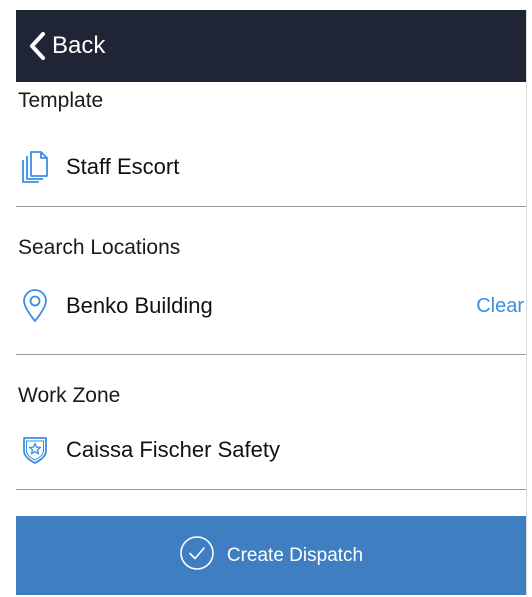 The image size is (532, 597). What do you see at coordinates (69, 395) in the screenshot?
I see `work-zone-label: Work Zone` at bounding box center [69, 395].